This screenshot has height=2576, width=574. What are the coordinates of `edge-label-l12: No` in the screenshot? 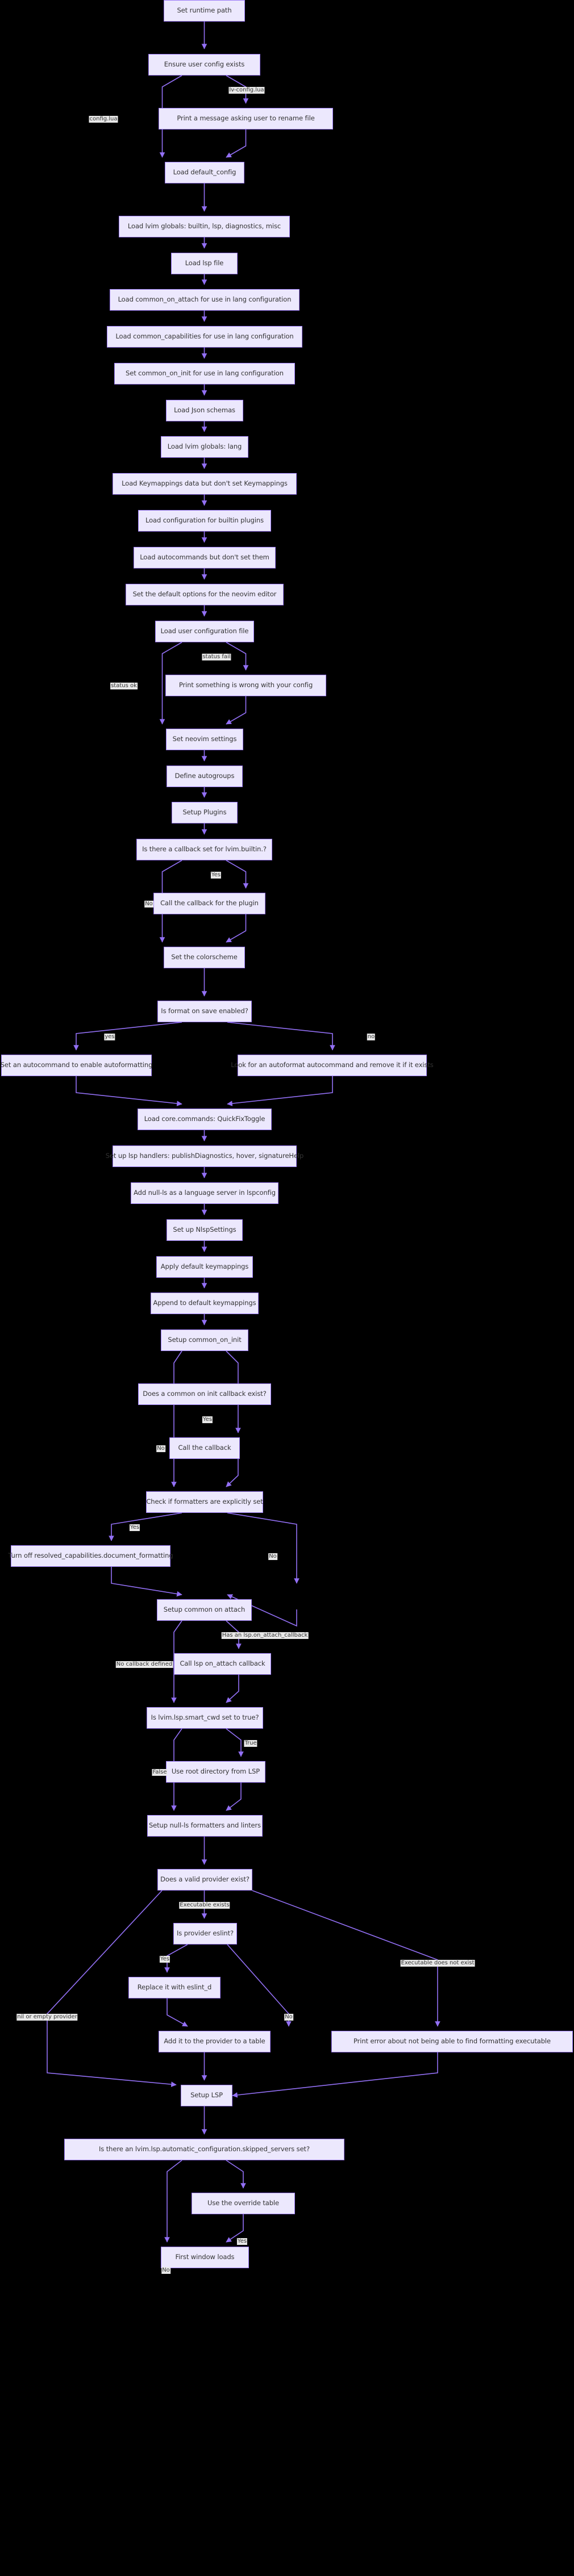 It's located at (272, 1556).